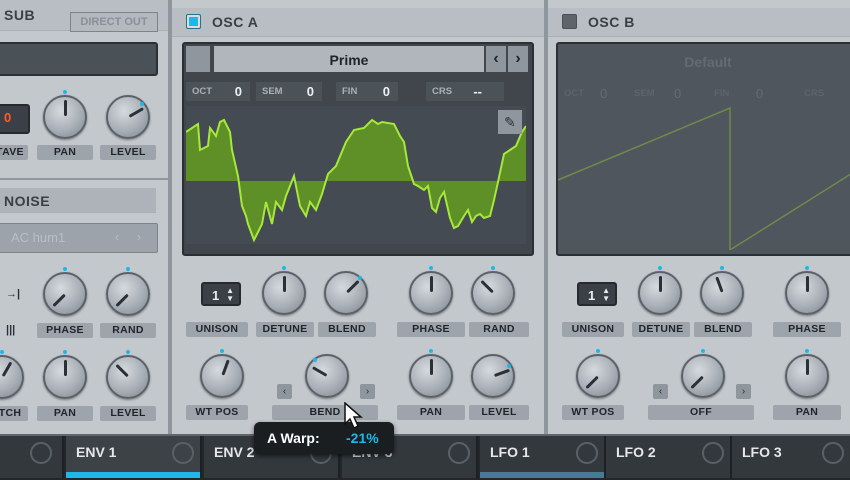  What do you see at coordinates (661, 329) in the screenshot?
I see `osc-b-detune-label: DETUNE` at bounding box center [661, 329].